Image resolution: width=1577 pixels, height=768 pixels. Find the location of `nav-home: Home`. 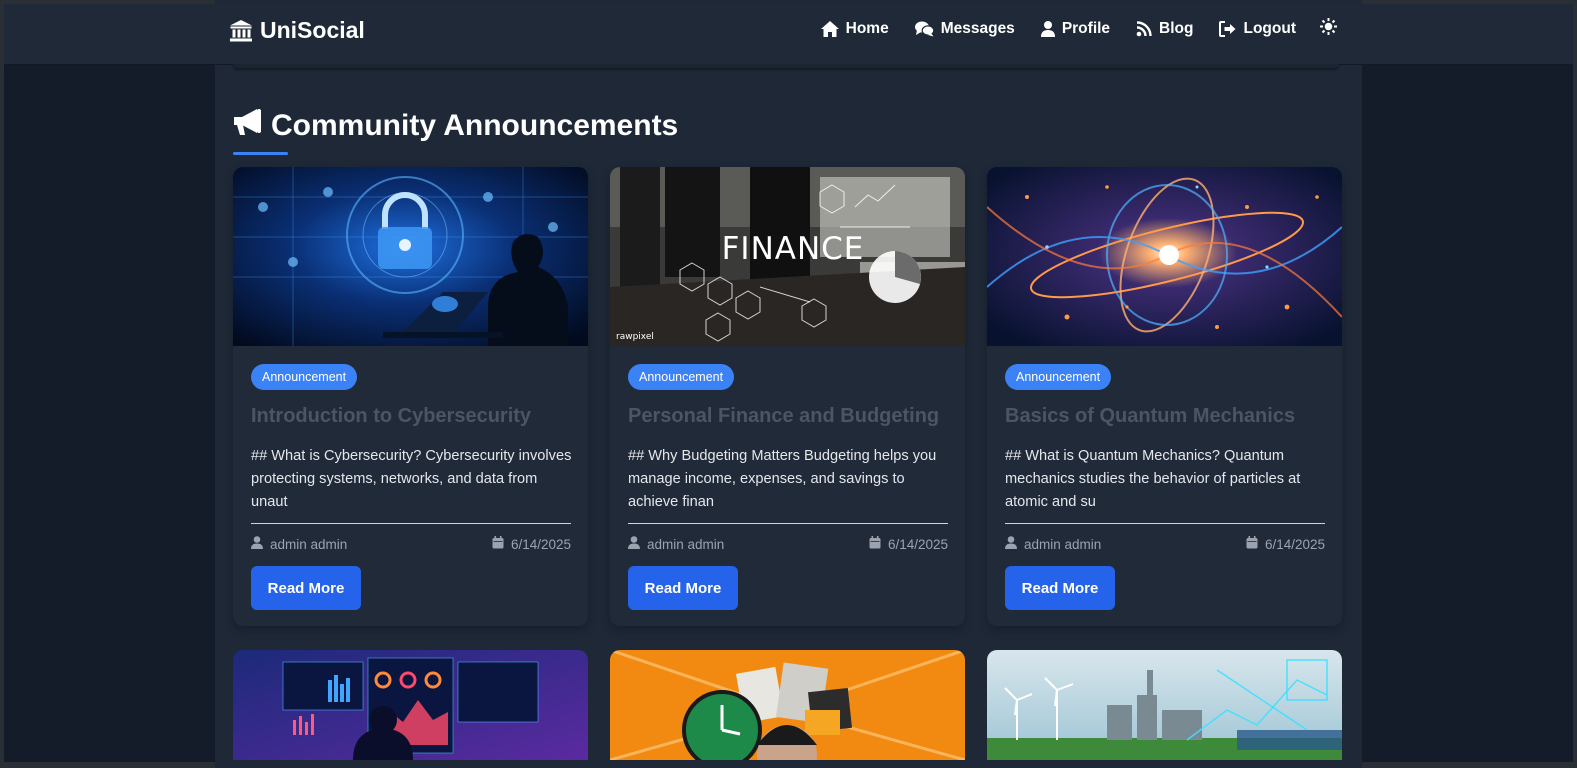

nav-home: Home is located at coordinates (854, 28).